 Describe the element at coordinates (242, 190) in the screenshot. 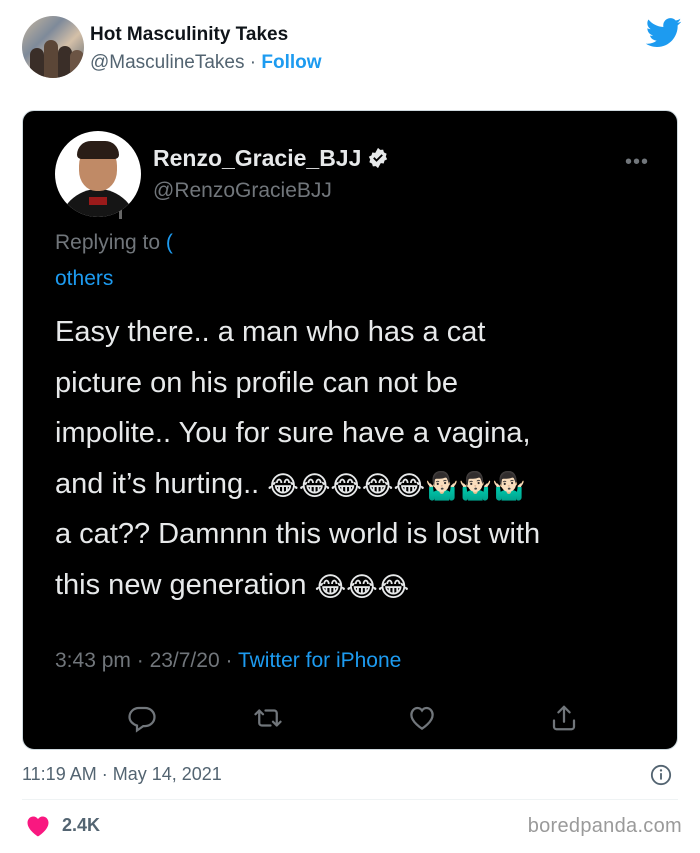

I see `screenshot-handle: @RenzoGracieBJJ` at that location.